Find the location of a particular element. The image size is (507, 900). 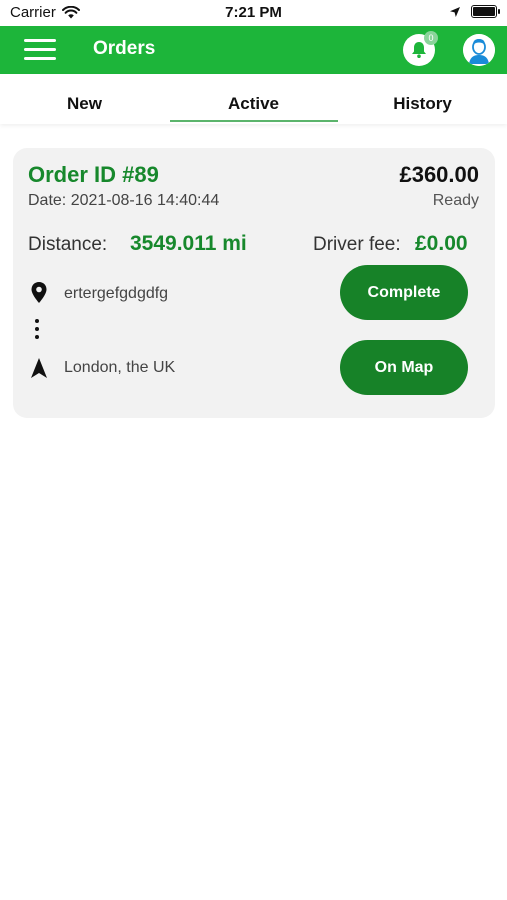

order-price: £360.00 is located at coordinates (439, 174).